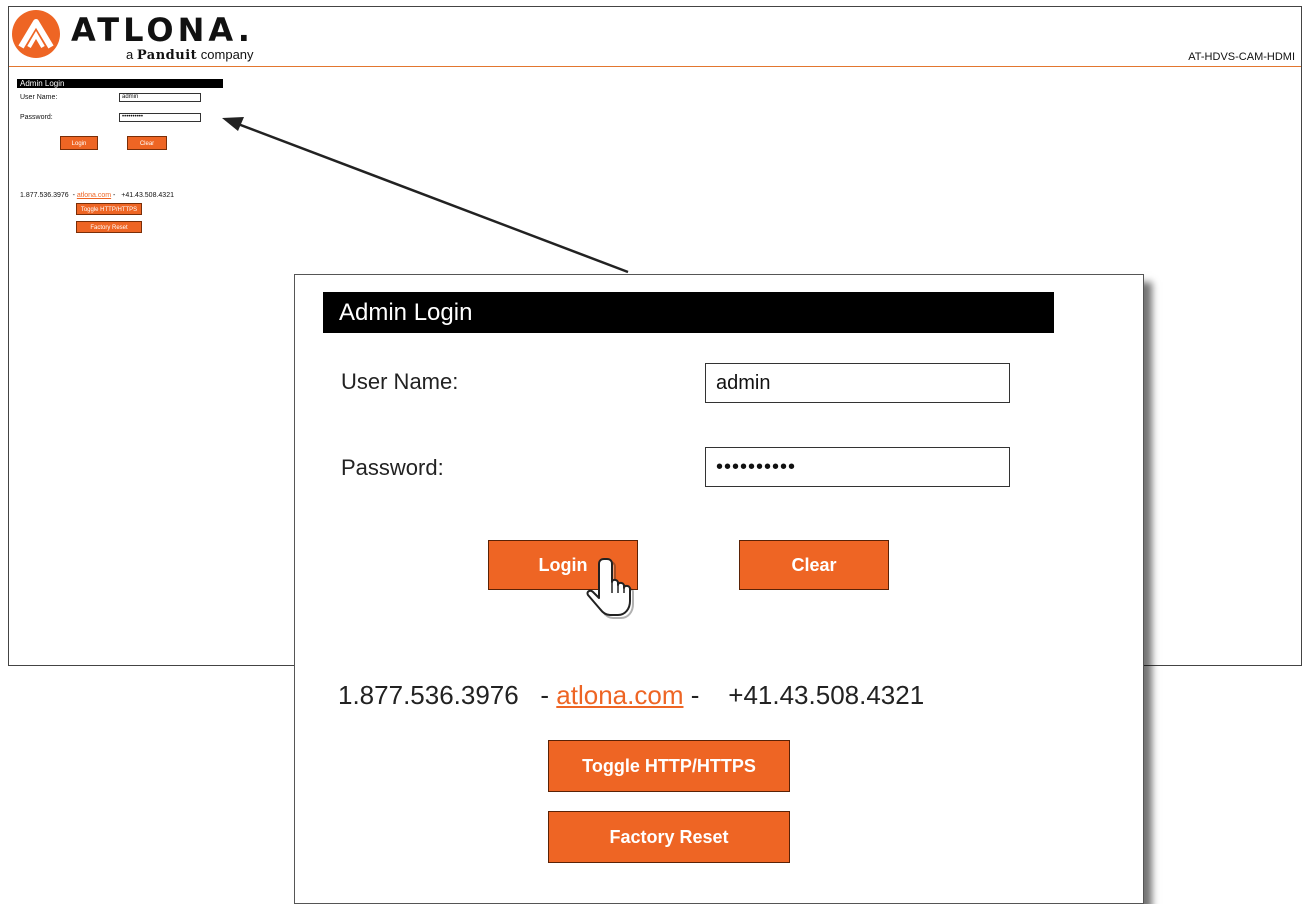 The height and width of the screenshot is (904, 1303). Describe the element at coordinates (160, 97) in the screenshot. I see `mini-username-input: admin` at that location.